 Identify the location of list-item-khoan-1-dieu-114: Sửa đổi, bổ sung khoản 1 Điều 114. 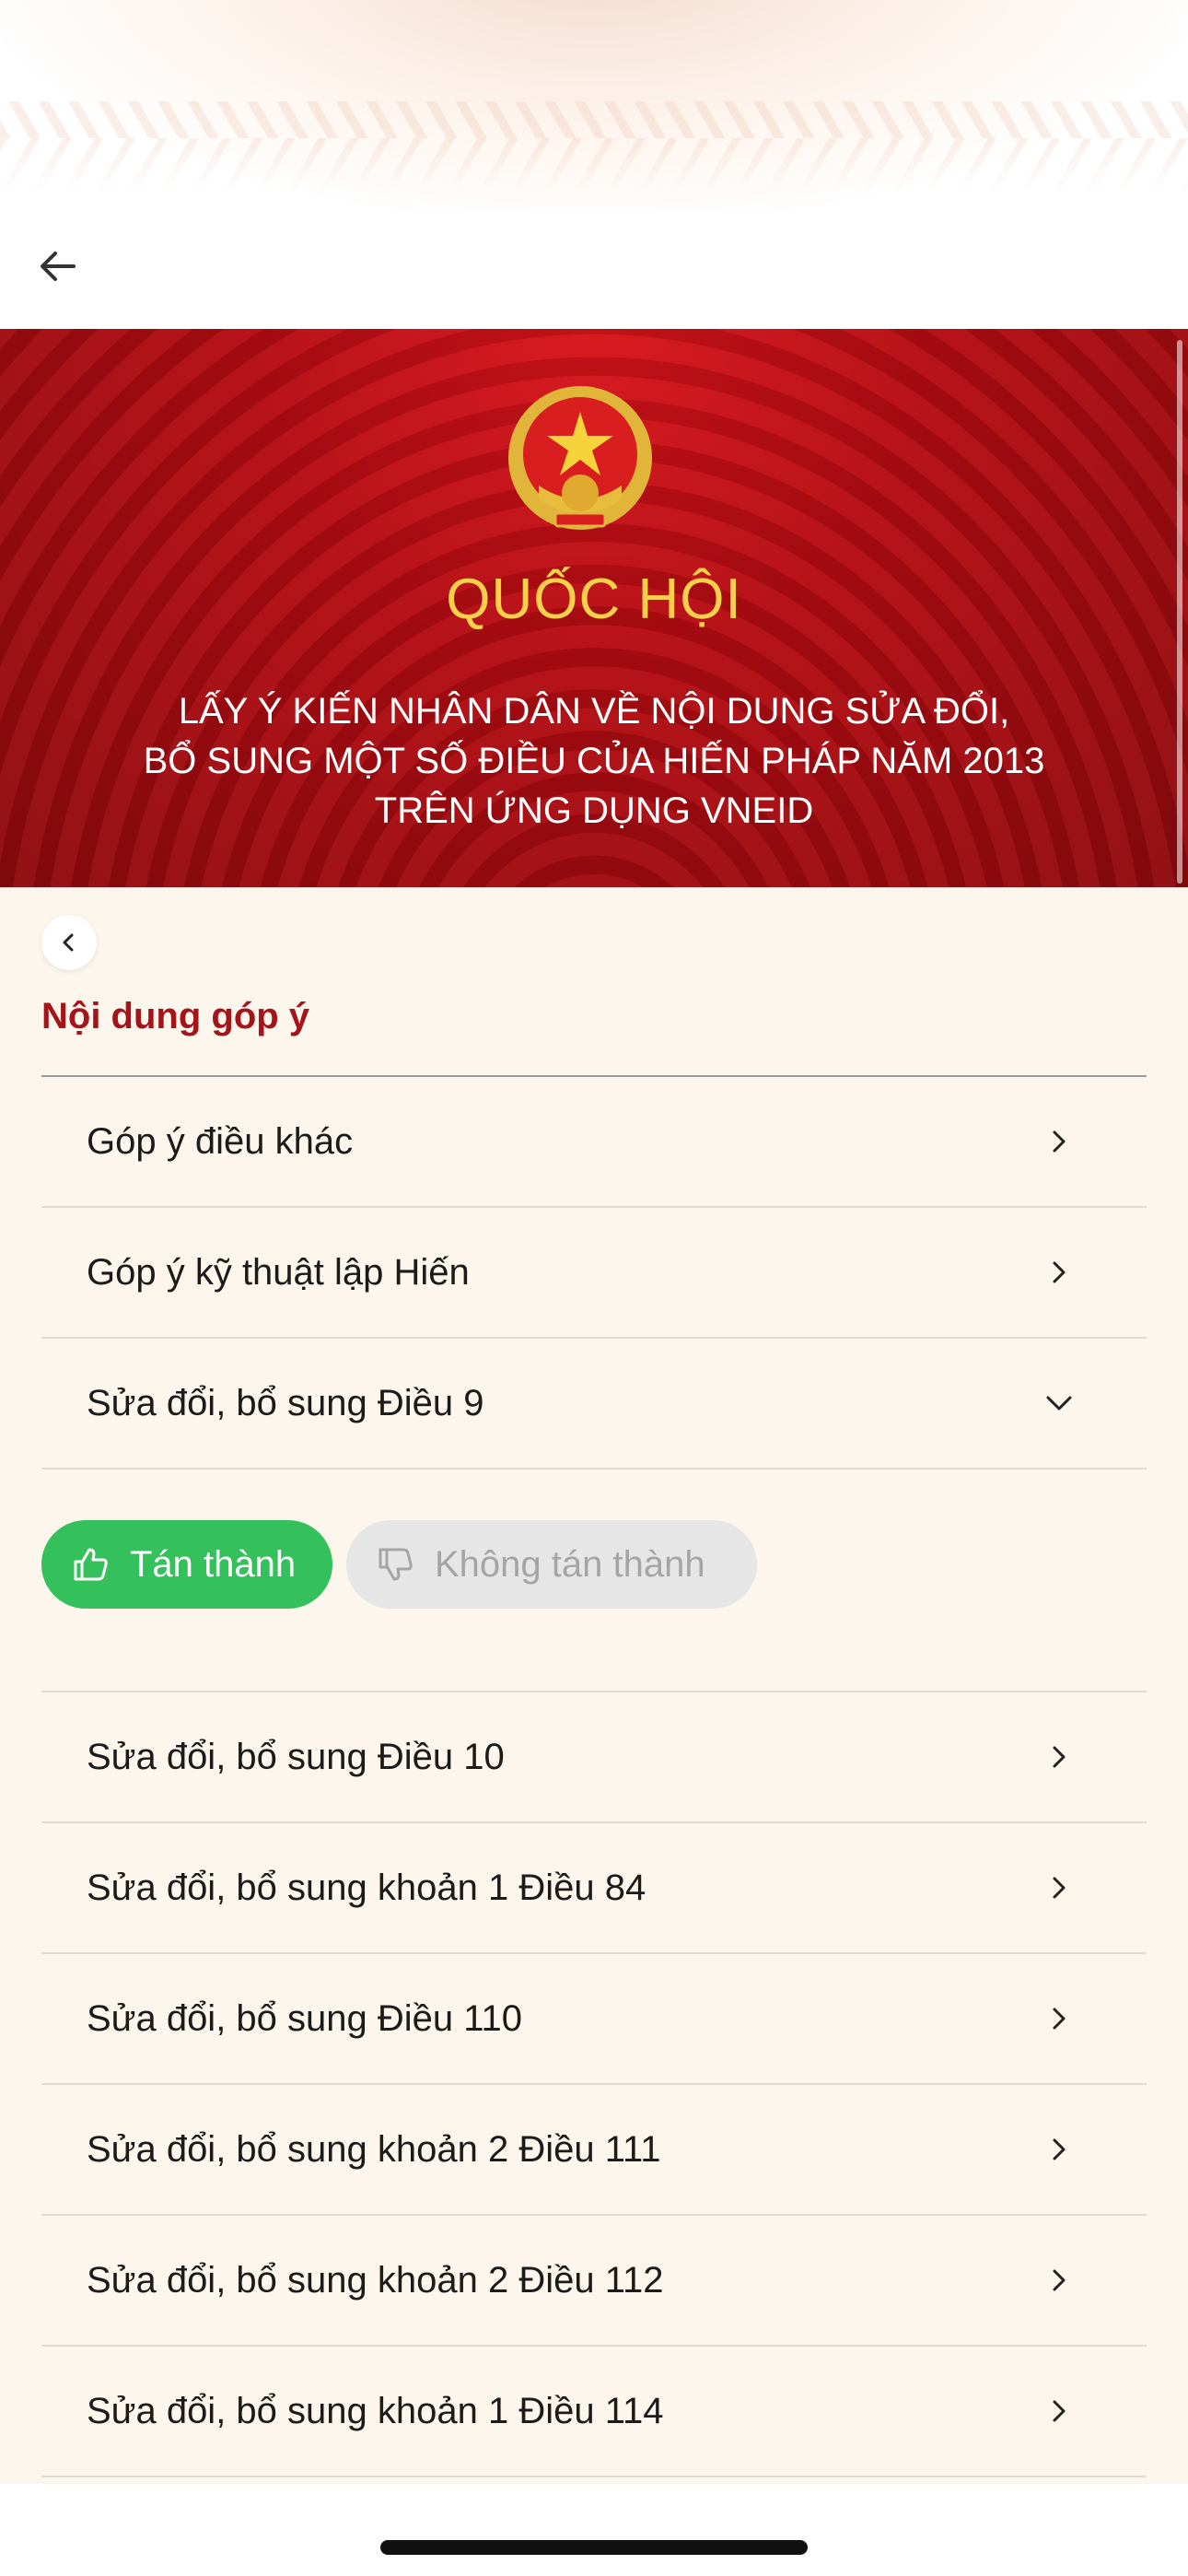
(594, 2412).